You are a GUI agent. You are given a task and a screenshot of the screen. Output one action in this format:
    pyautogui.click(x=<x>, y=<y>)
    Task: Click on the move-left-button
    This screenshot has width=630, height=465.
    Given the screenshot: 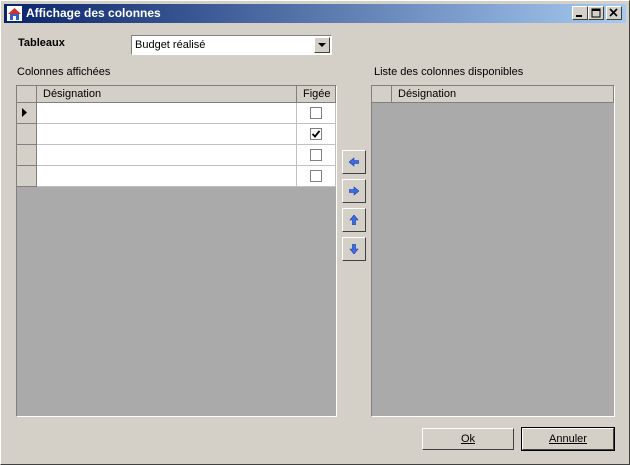 What is the action you would take?
    pyautogui.click(x=354, y=162)
    